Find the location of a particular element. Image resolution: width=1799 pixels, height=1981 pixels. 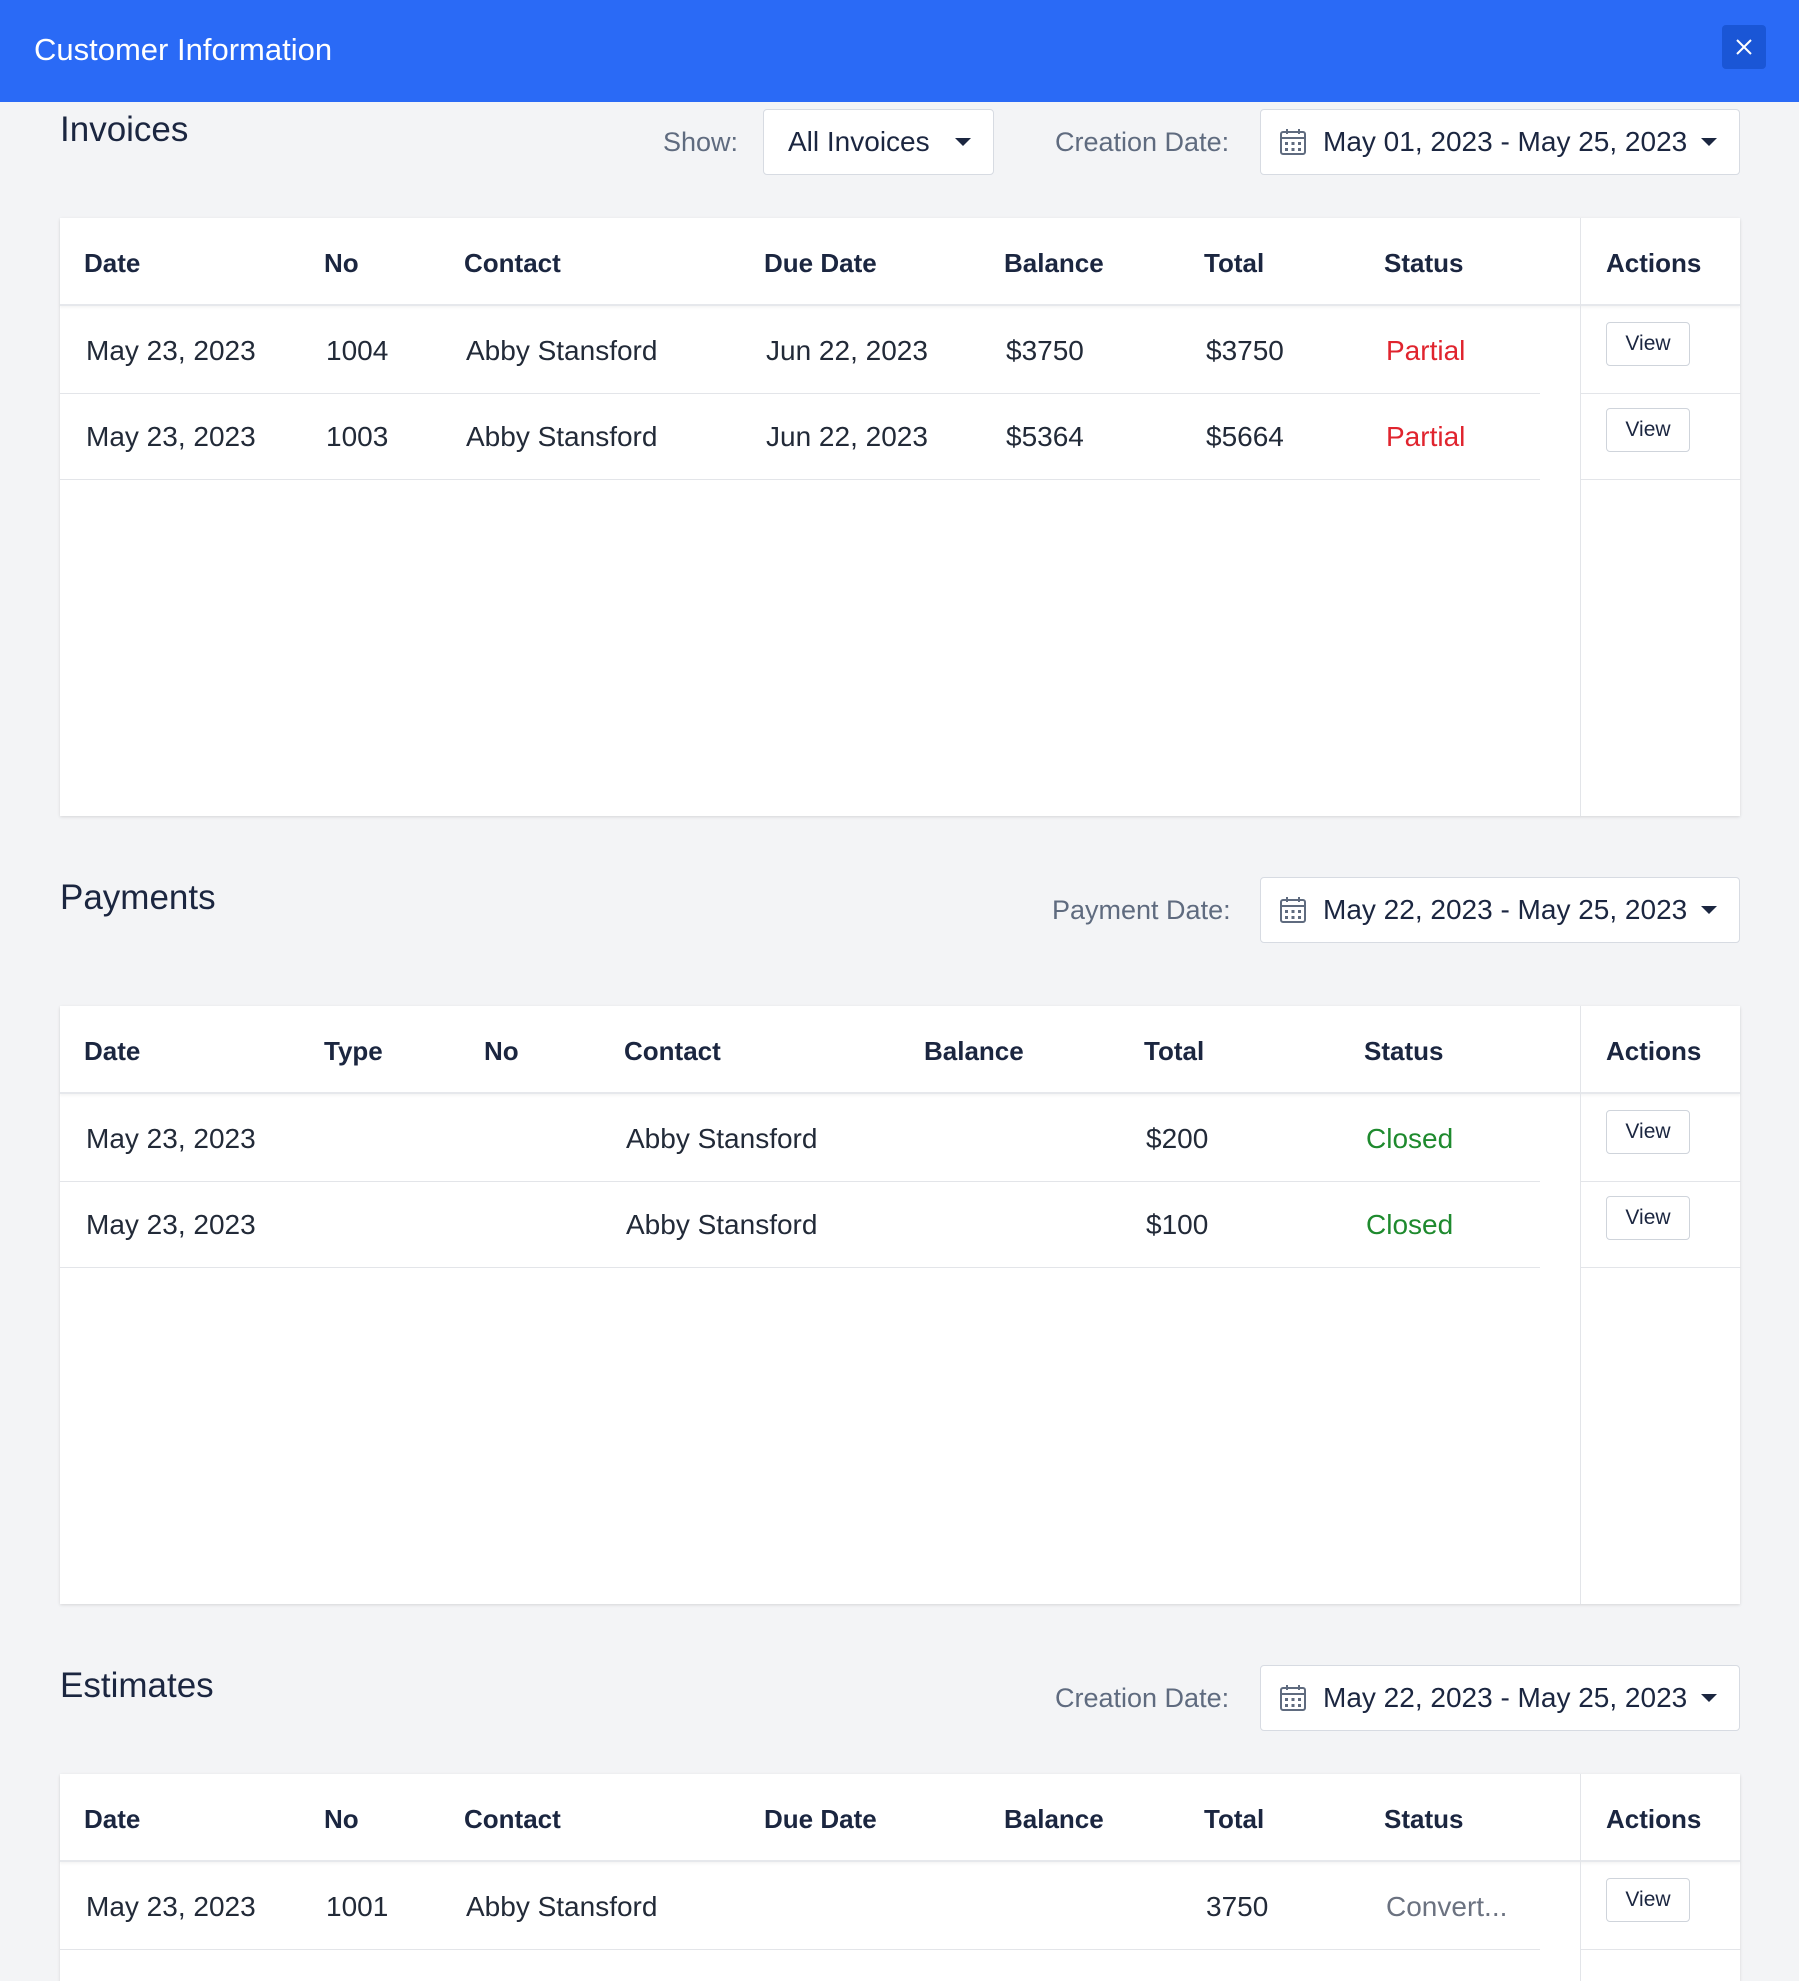

invoice-date-range-picker: May 01, 2023 - May 25, 2023 is located at coordinates (1500, 142).